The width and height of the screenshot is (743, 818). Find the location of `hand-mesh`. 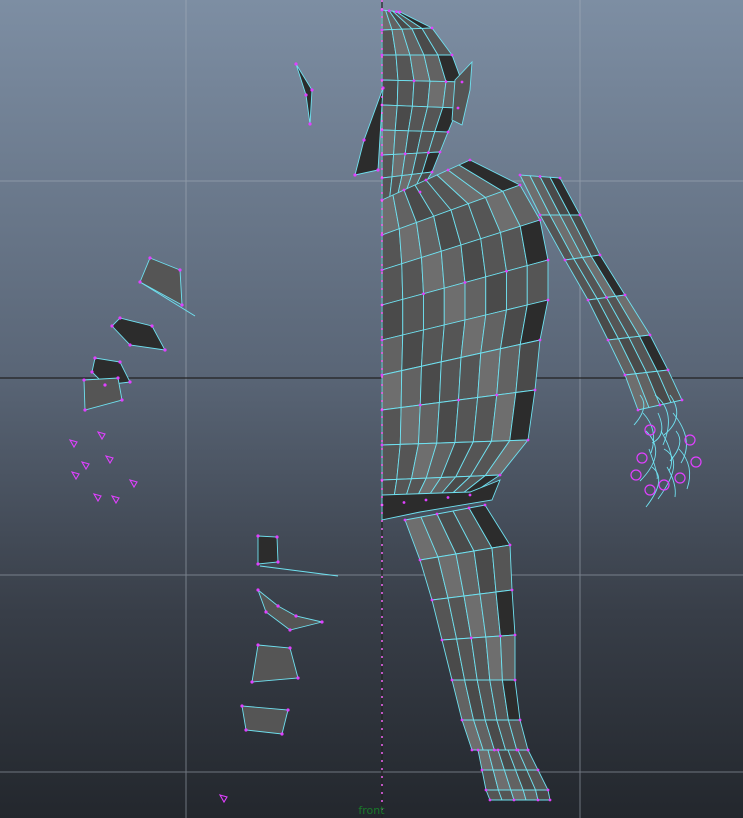

hand-mesh is located at coordinates (666, 451).